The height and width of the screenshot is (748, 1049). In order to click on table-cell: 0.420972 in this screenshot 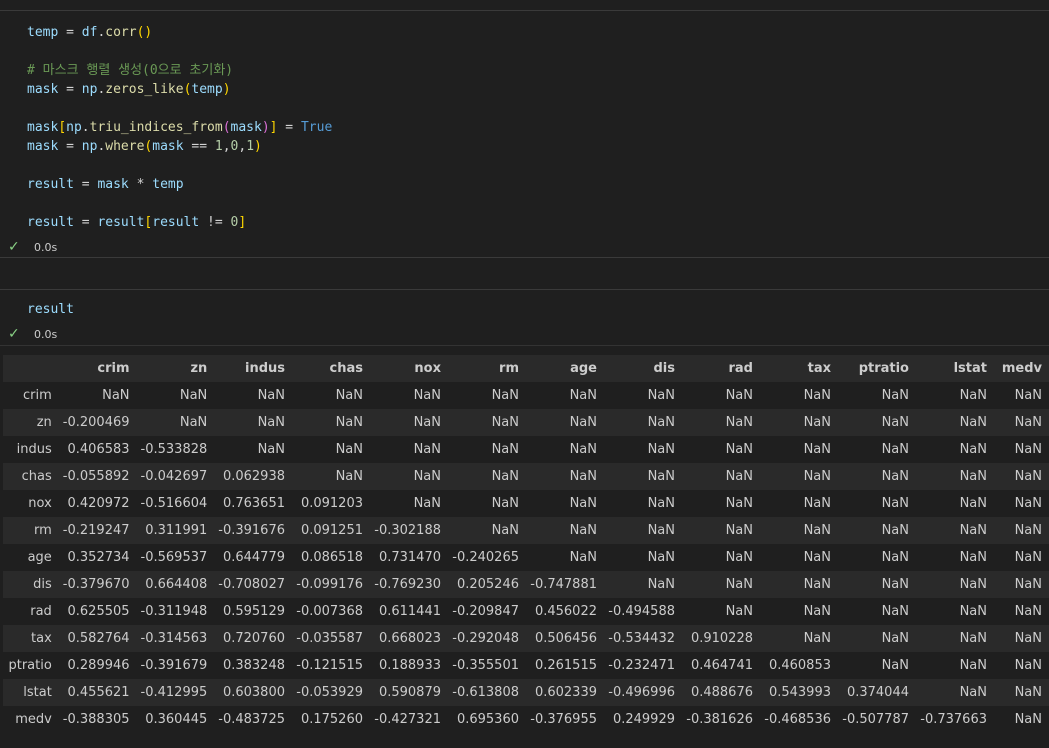, I will do `click(98, 503)`.